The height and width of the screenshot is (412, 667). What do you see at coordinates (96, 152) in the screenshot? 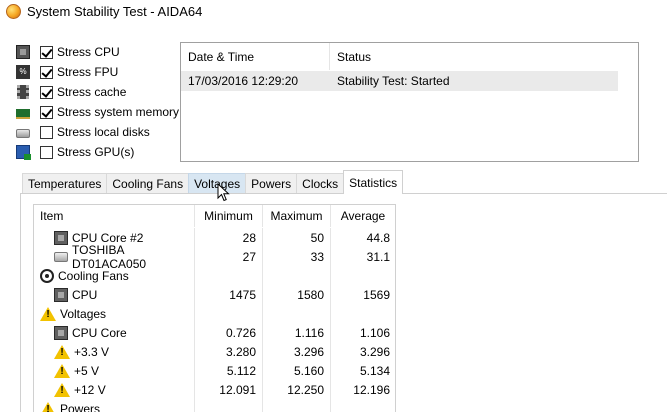
I see `stress-option-label: Stress GPU(s)` at bounding box center [96, 152].